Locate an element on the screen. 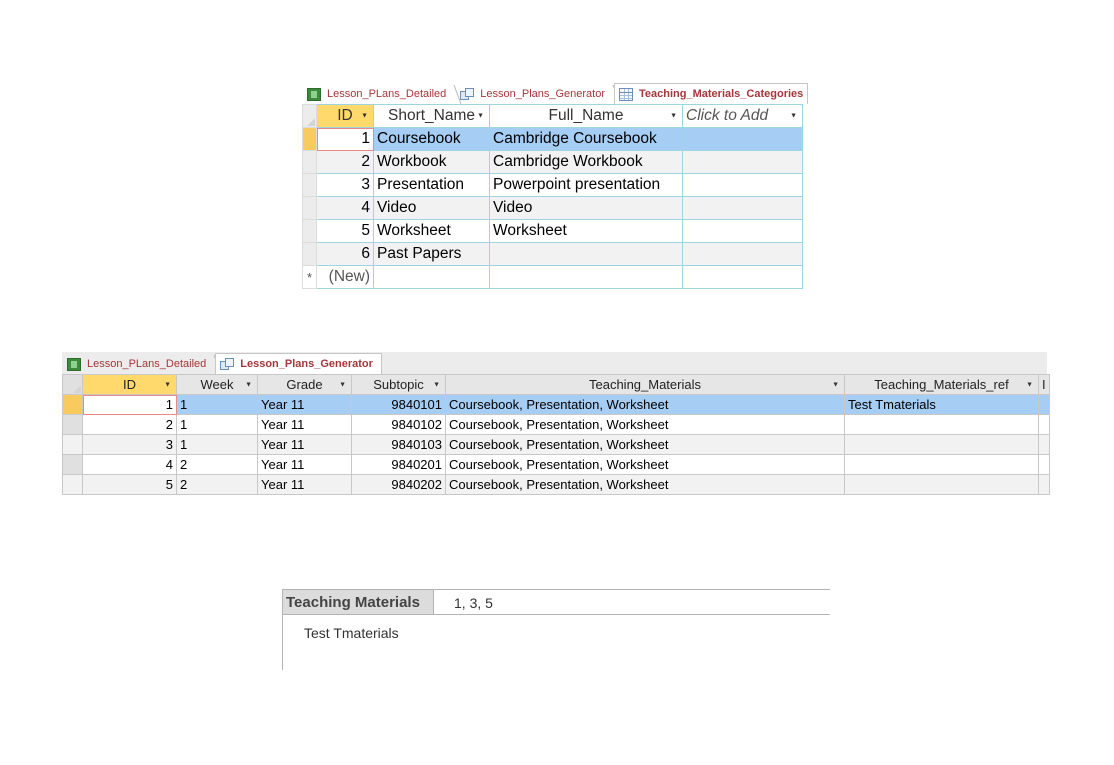  cell-full-name: Video is located at coordinates (586, 208).